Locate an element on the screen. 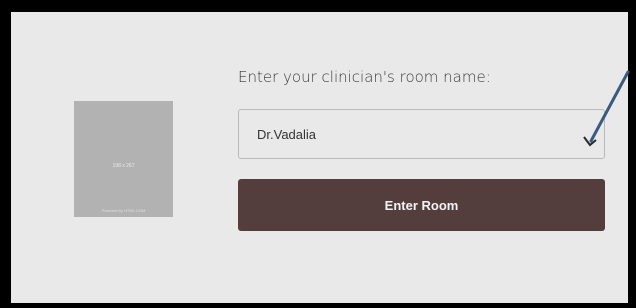 The width and height of the screenshot is (636, 308). placeholder-image: 198 x 267 Powered by HTML.COM is located at coordinates (123, 159).